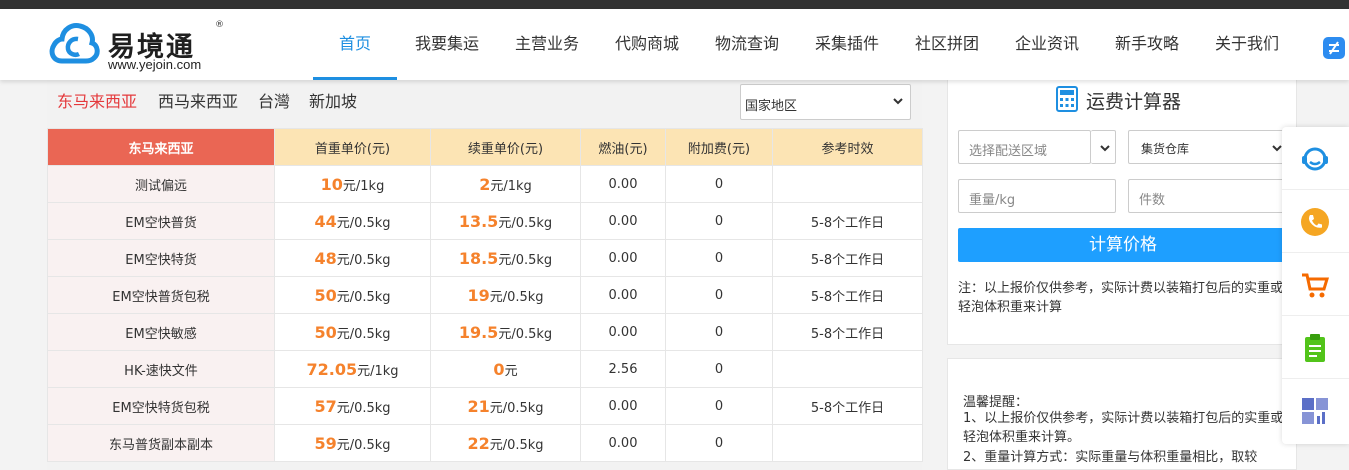 This screenshot has height=470, width=1349. Describe the element at coordinates (333, 100) in the screenshot. I see `region-tab-singapore: 新加坡` at that location.